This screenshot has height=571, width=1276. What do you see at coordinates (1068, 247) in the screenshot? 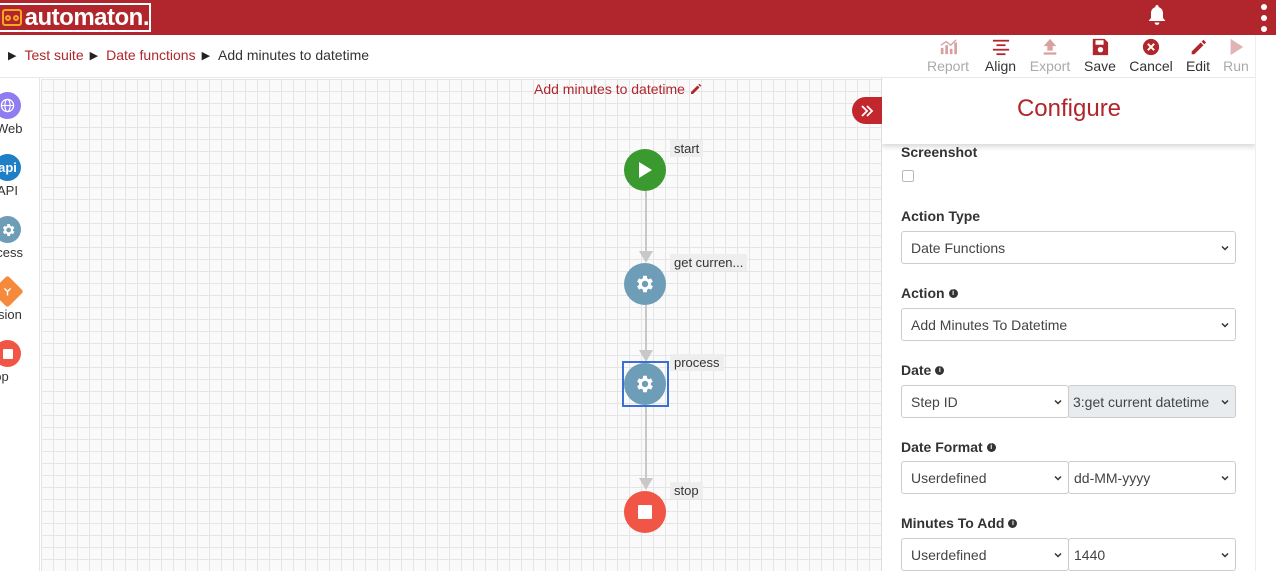
I see `action-type-select: Date Functions` at bounding box center [1068, 247].